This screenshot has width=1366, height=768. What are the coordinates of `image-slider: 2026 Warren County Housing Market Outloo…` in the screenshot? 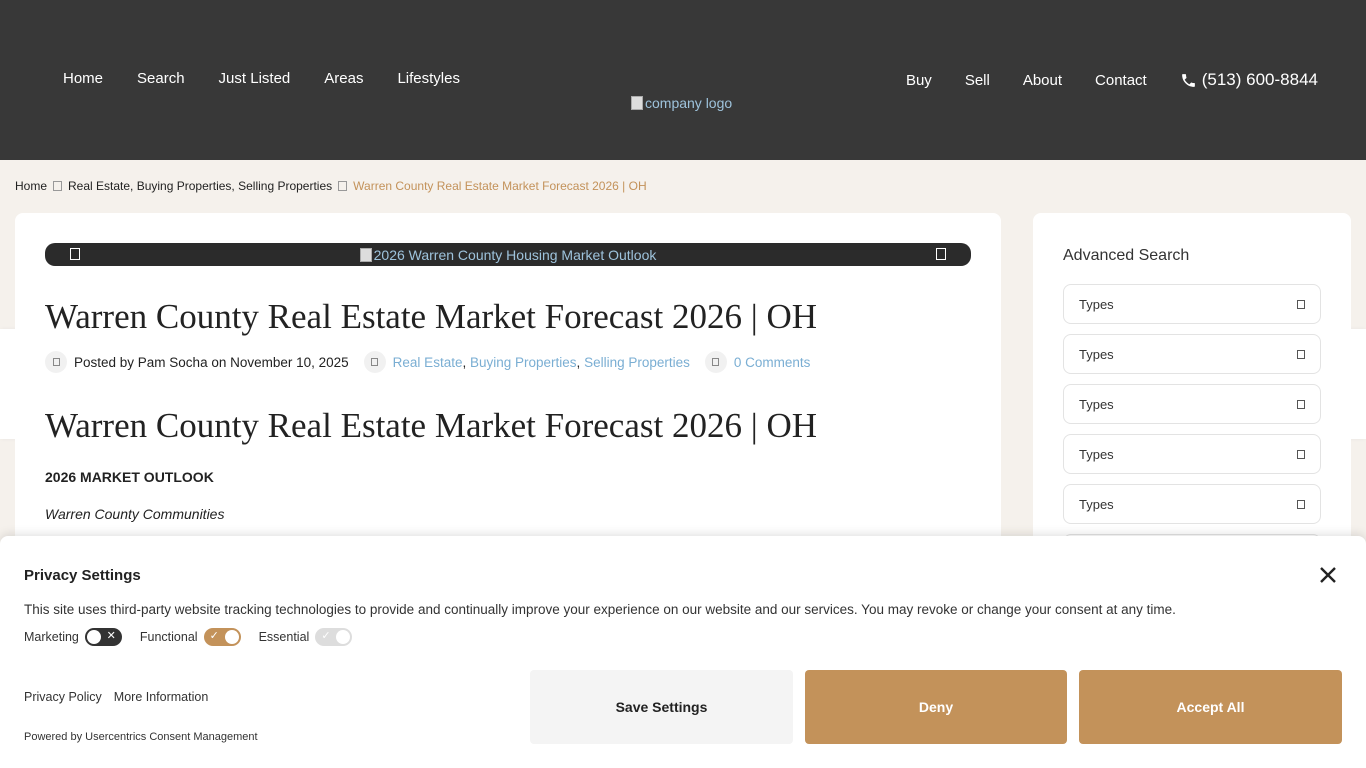 It's located at (508, 254).